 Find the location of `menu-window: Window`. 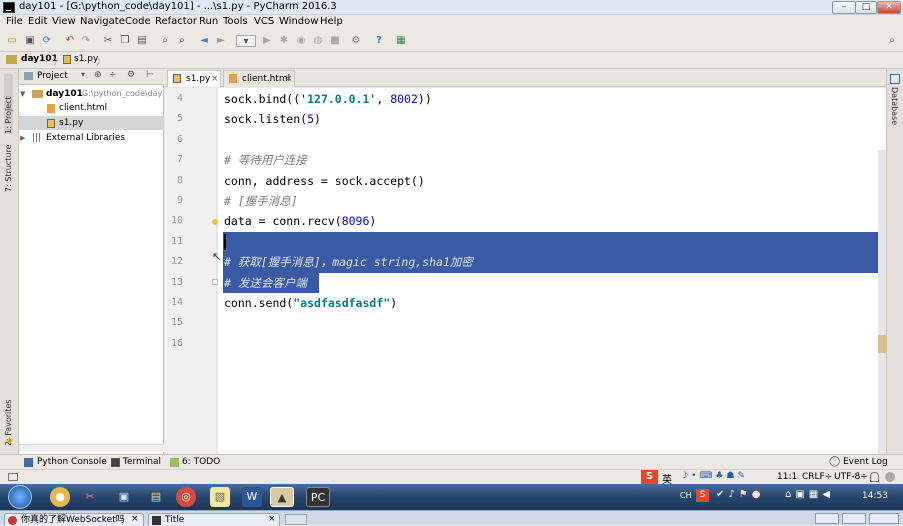

menu-window: Window is located at coordinates (298, 21).